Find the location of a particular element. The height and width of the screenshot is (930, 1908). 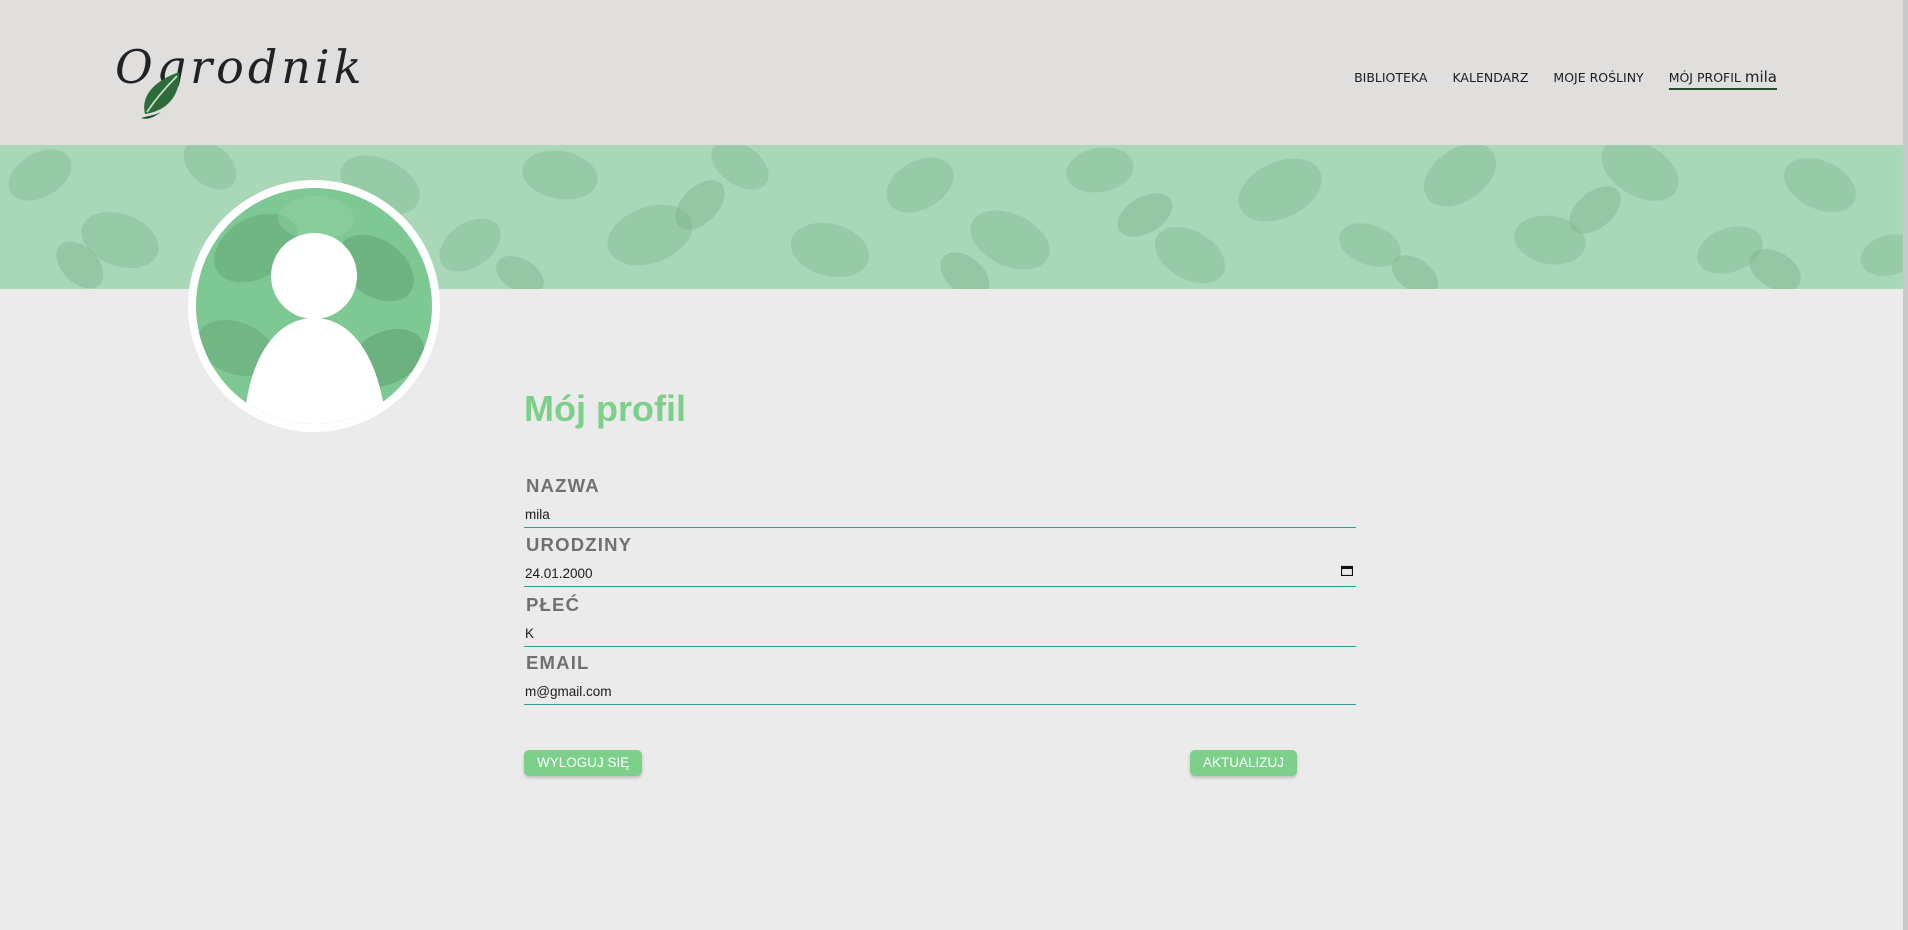

avatar-image is located at coordinates (314, 306).